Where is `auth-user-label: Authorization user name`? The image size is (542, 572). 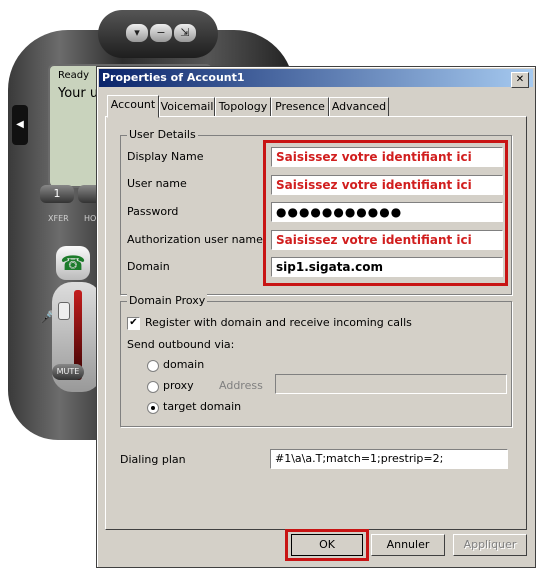
auth-user-label: Authorization user name is located at coordinates (195, 239).